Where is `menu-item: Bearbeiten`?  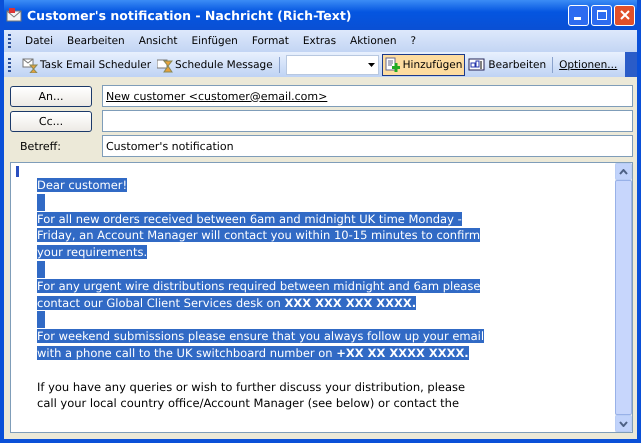
menu-item: Bearbeiten is located at coordinates (97, 41).